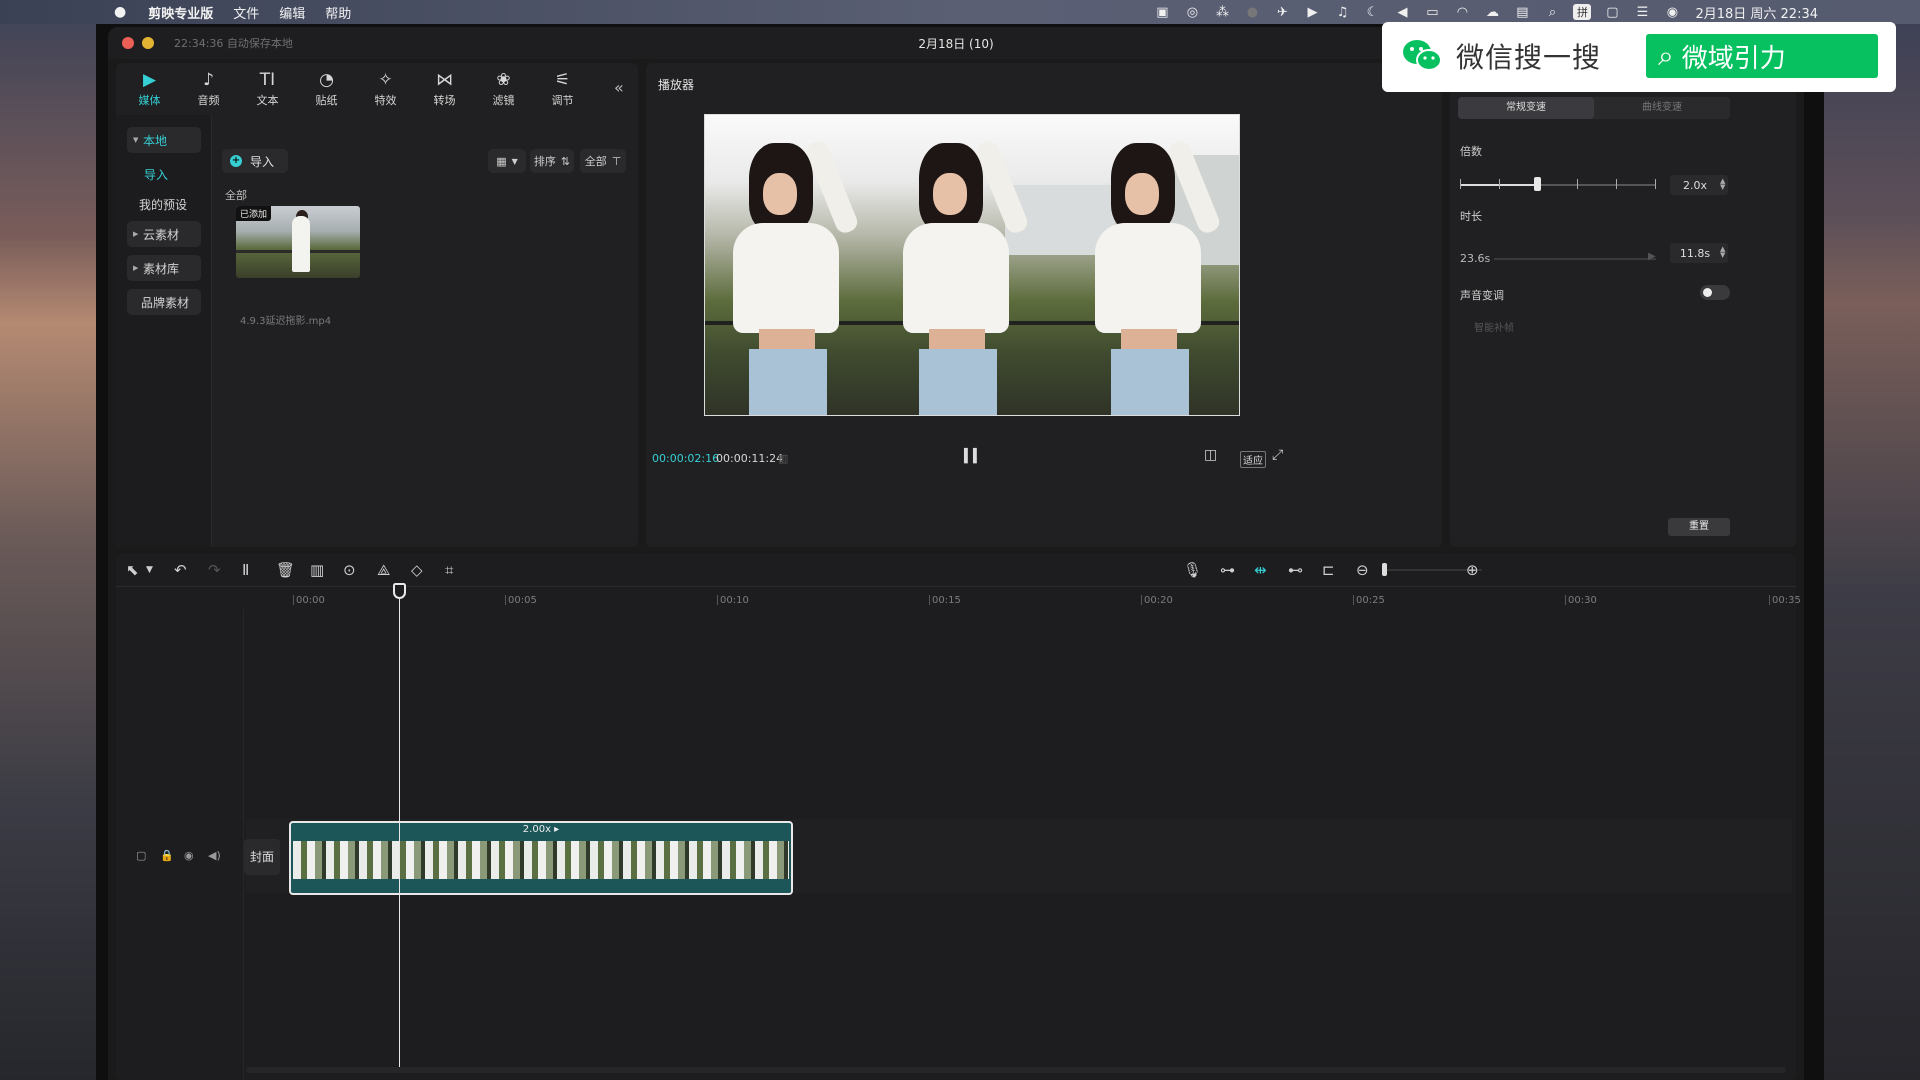 The height and width of the screenshot is (1080, 1920). Describe the element at coordinates (317, 570) in the screenshot. I see `freeze-icon: ▥` at that location.